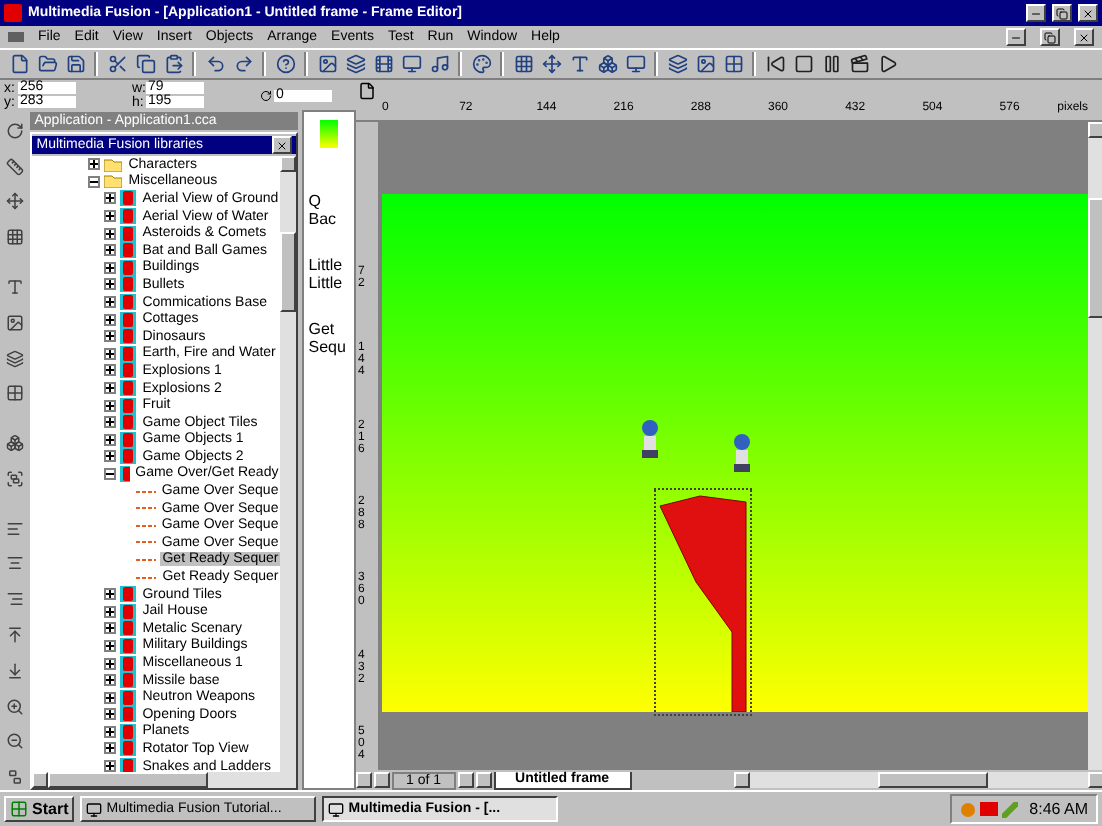  I want to click on start-button: Start, so click(39, 809).